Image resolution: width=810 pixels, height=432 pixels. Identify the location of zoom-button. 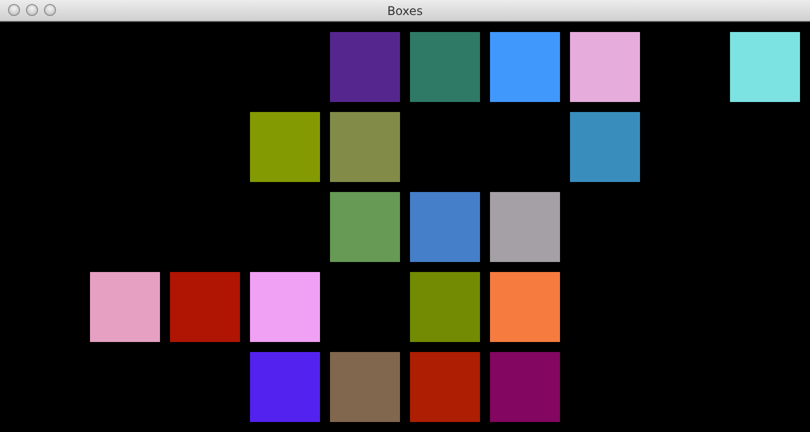
(50, 10).